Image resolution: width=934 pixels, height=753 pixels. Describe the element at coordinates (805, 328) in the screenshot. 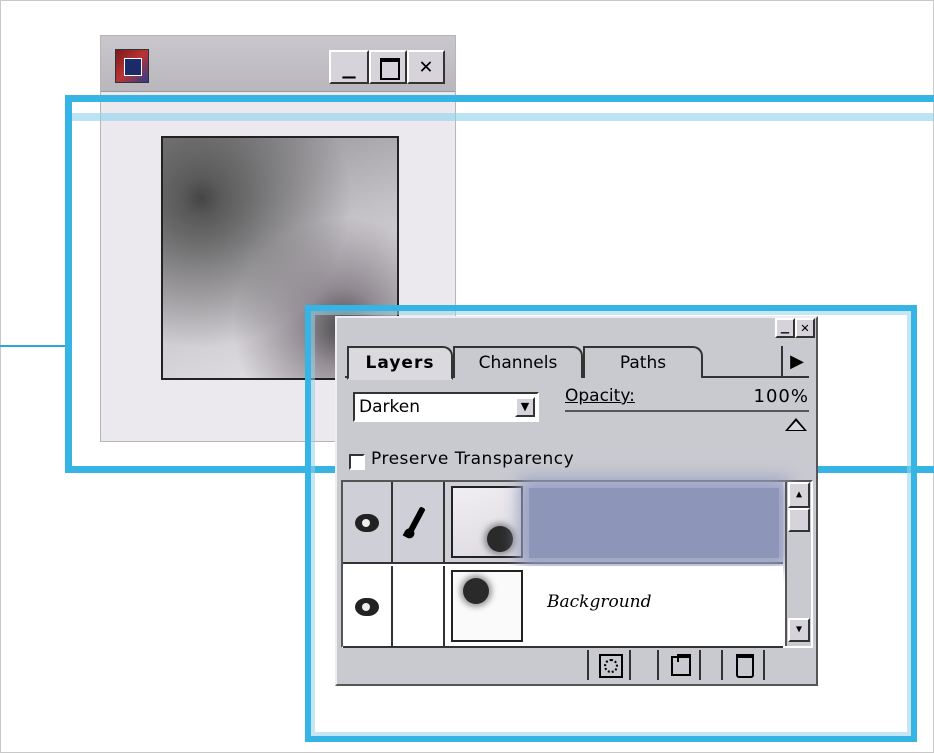

I see `palette-close-button: ✕` at that location.